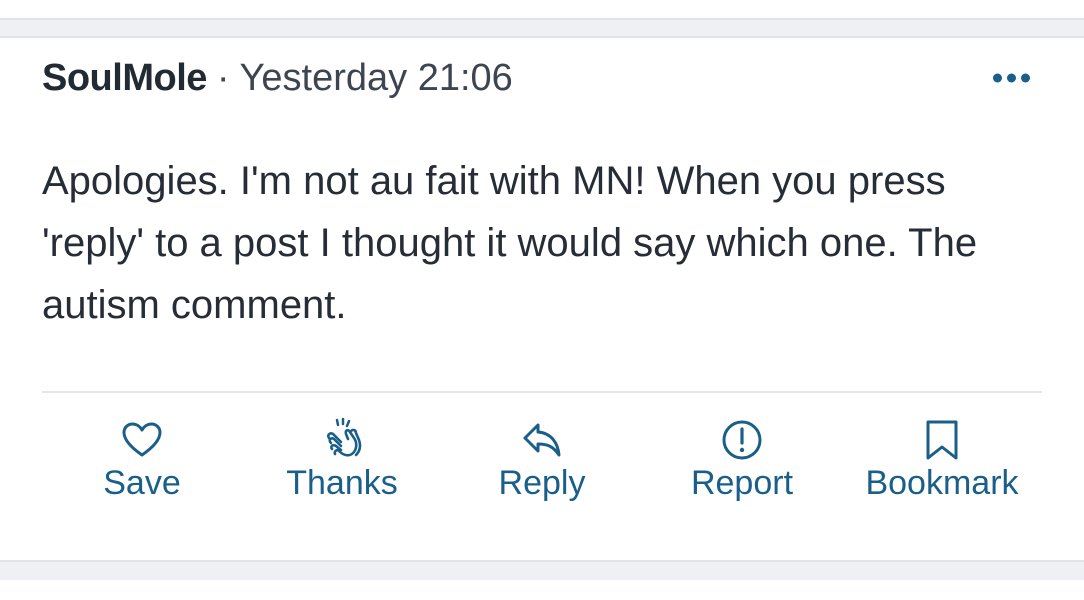 The image size is (1084, 600). Describe the element at coordinates (742, 483) in the screenshot. I see `report-label: Report` at that location.